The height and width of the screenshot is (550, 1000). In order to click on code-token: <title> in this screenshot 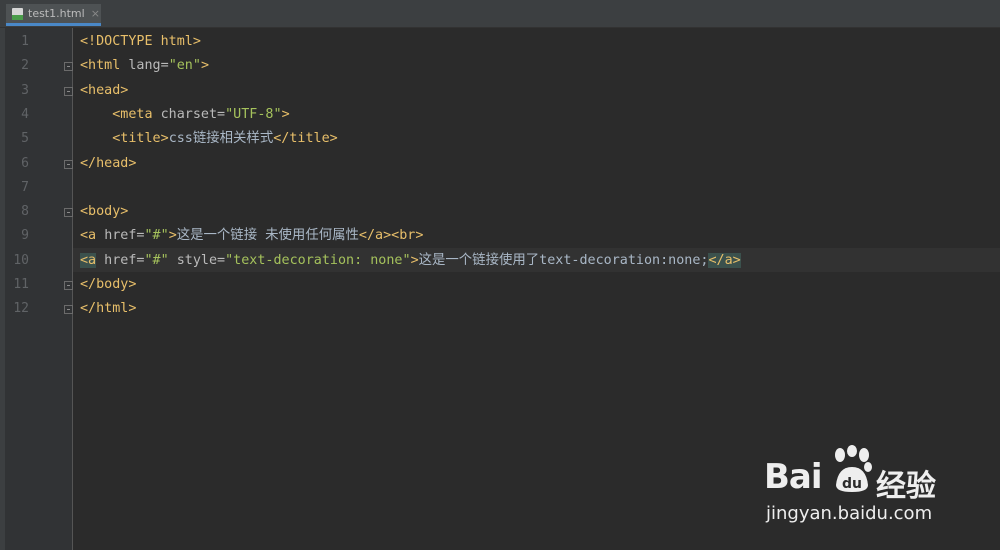, I will do `click(140, 139)`.